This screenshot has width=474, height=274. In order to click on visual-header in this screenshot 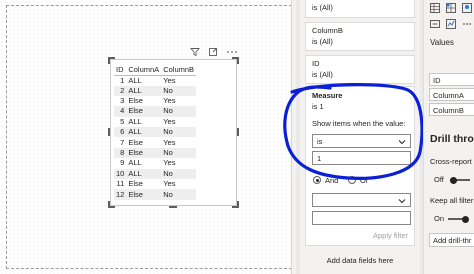, I will do `click(214, 52)`.